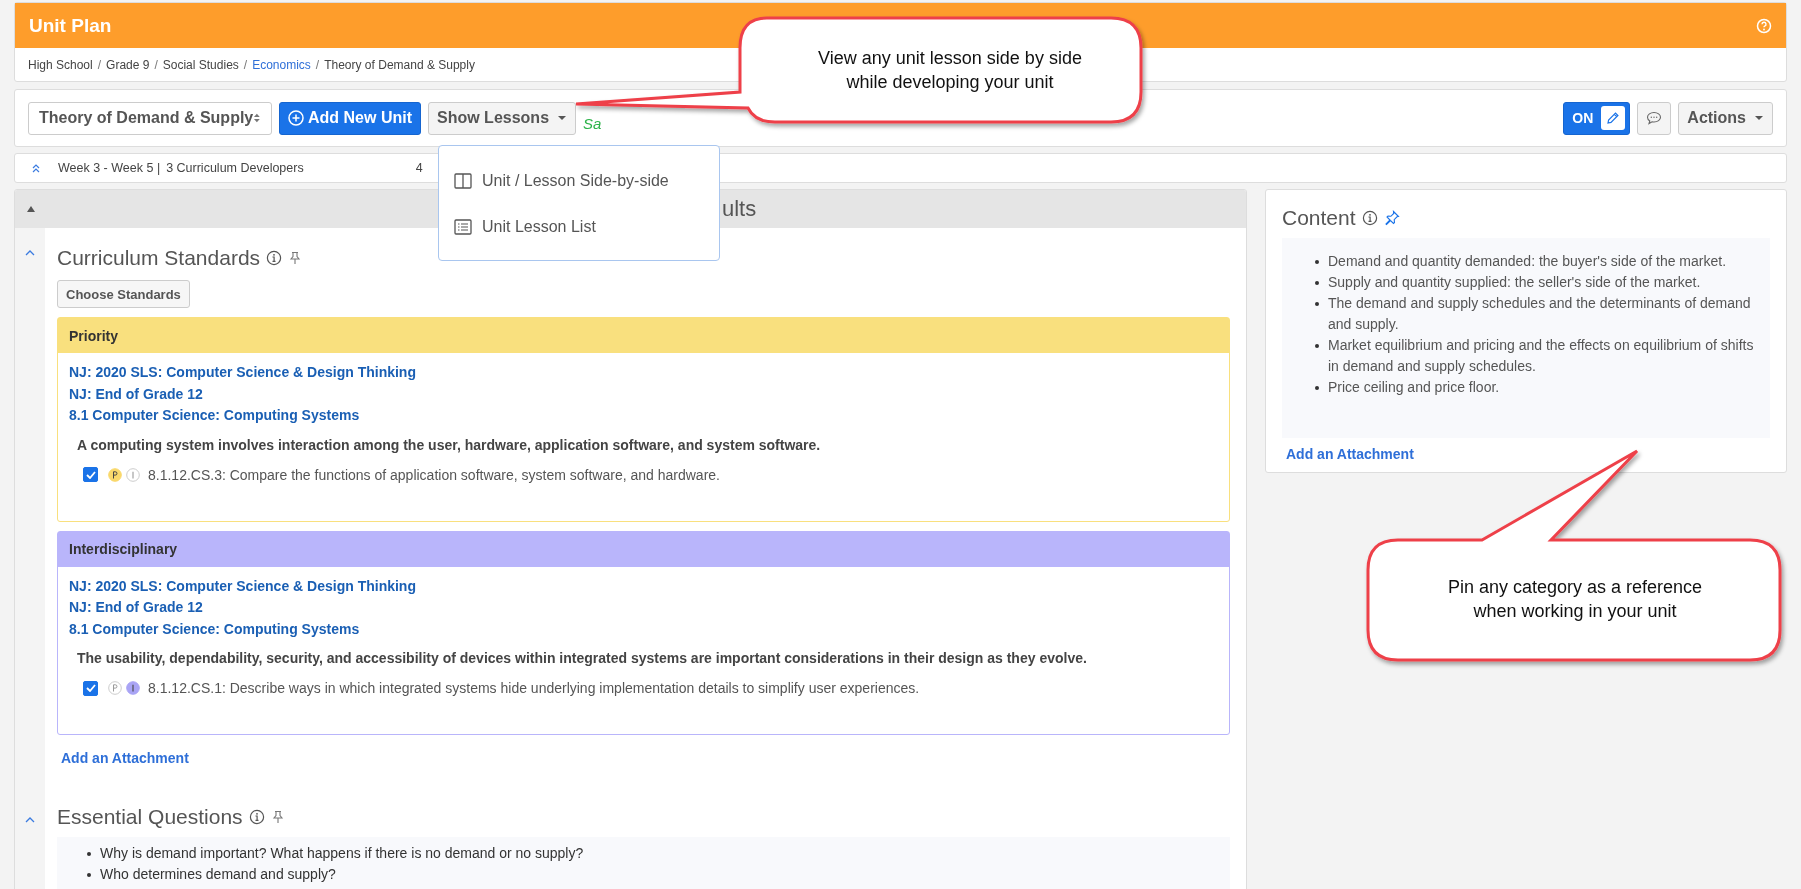 This screenshot has height=889, width=1801. What do you see at coordinates (342, 853) in the screenshot?
I see `question-text: Why is demand important? What happens if there is no demand or no supply?` at bounding box center [342, 853].